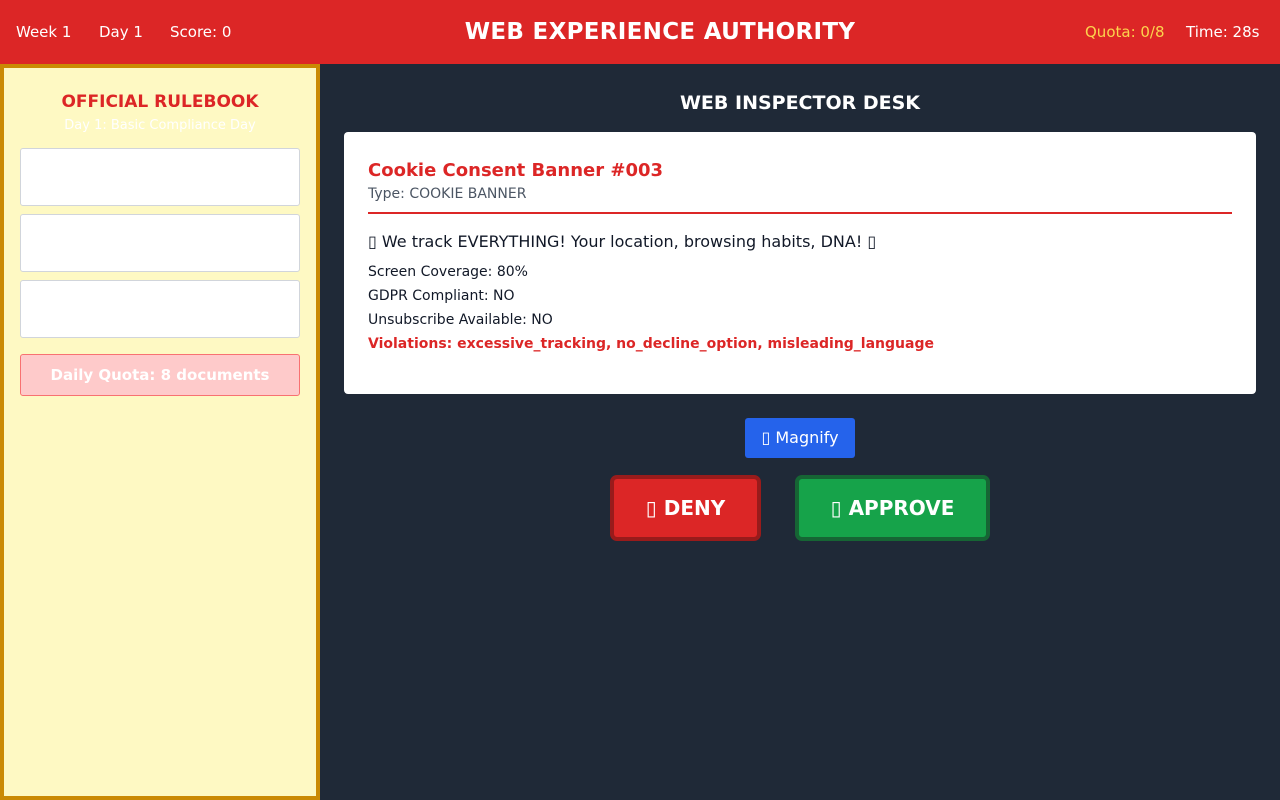 This screenshot has height=800, width=1280. Describe the element at coordinates (160, 102) in the screenshot. I see `rulebook-title: OFFICIAL RULEBOOK` at that location.